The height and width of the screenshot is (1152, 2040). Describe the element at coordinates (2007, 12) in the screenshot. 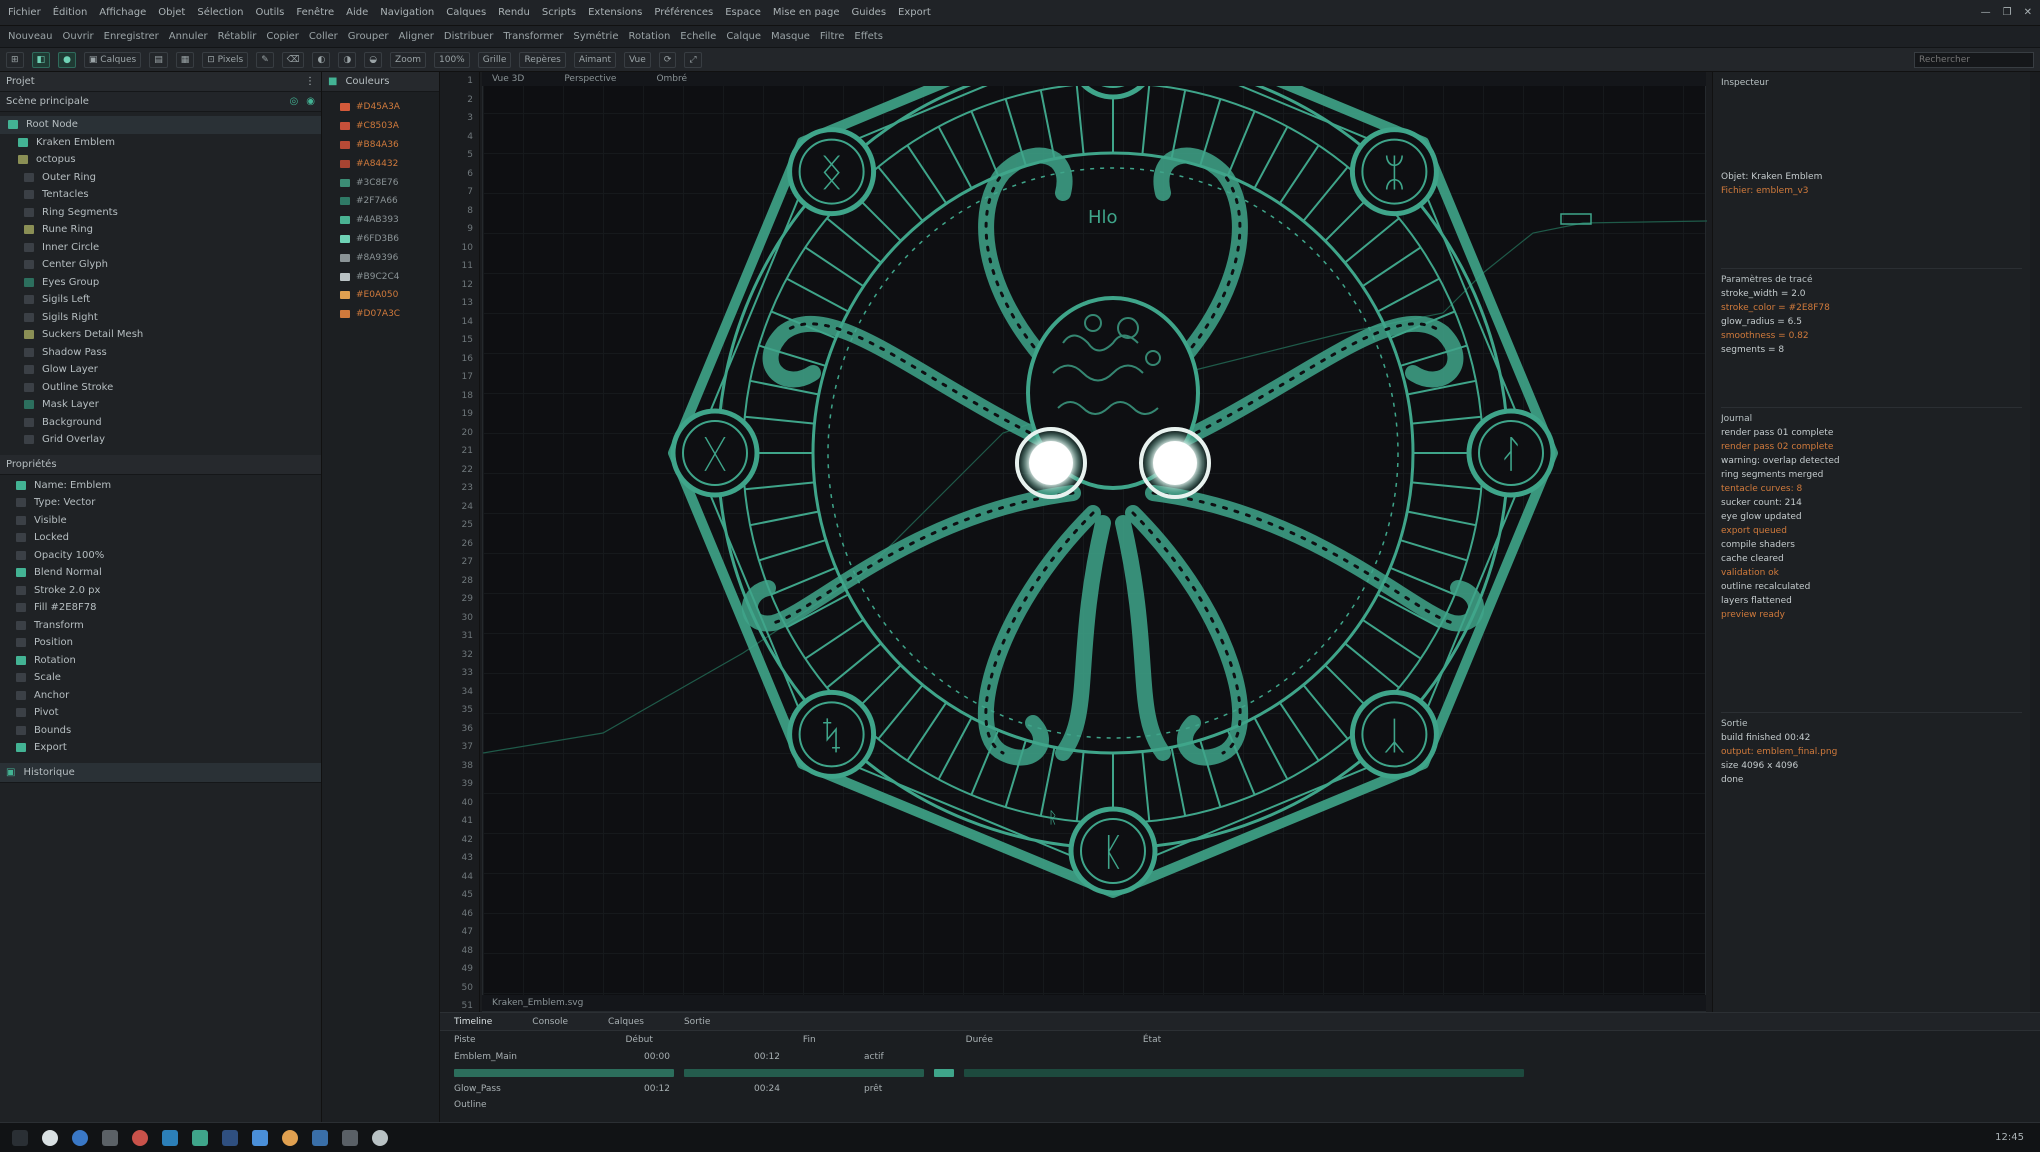

I see `maximize-icon: ❐` at that location.